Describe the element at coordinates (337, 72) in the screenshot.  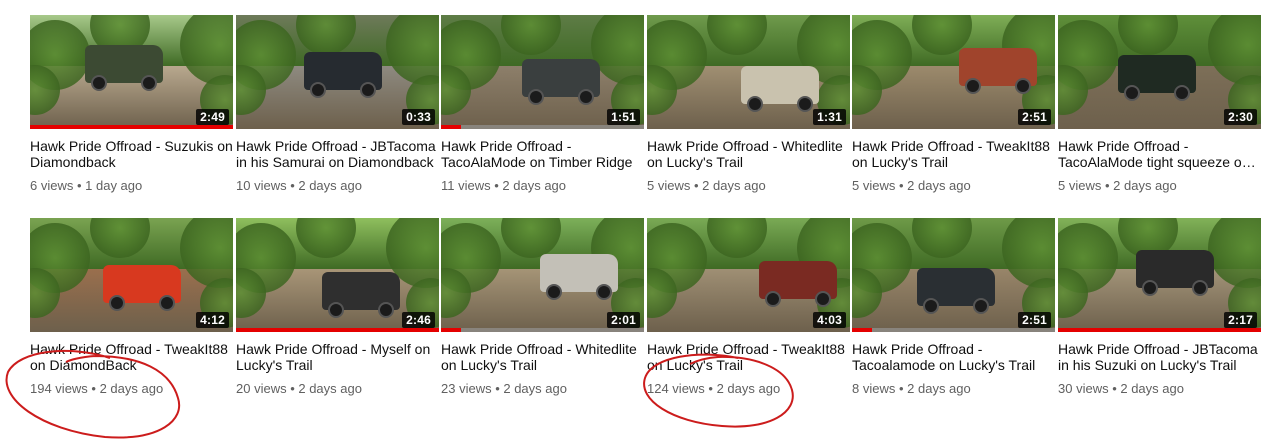
I see `video-thumbnail: 0:33` at that location.